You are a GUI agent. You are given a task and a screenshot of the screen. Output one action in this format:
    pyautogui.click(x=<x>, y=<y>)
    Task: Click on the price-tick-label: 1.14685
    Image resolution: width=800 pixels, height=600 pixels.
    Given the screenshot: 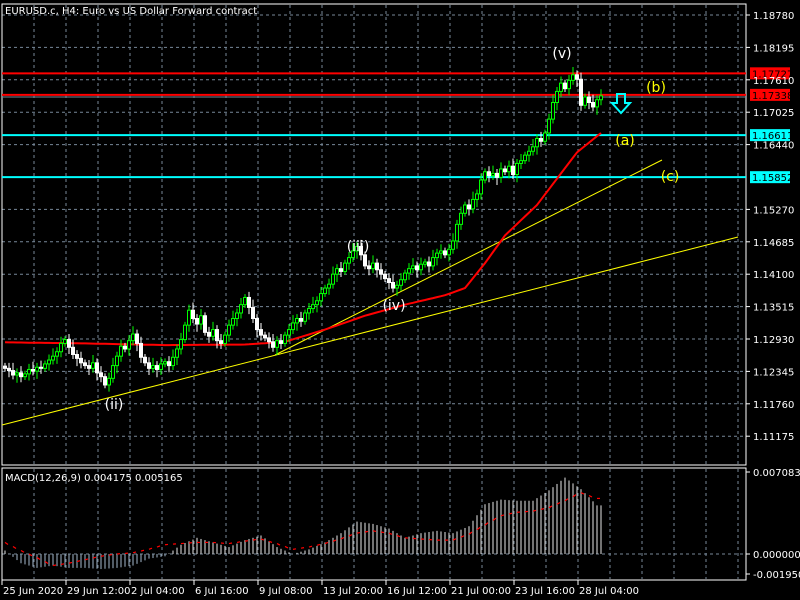 What is the action you would take?
    pyautogui.click(x=773, y=243)
    